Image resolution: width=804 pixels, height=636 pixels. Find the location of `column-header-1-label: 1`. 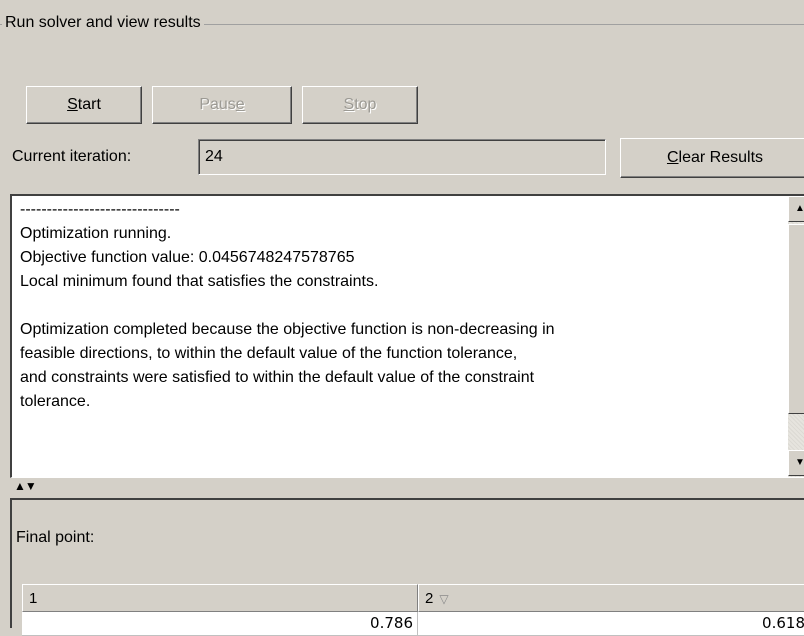

column-header-1-label: 1 is located at coordinates (33, 598).